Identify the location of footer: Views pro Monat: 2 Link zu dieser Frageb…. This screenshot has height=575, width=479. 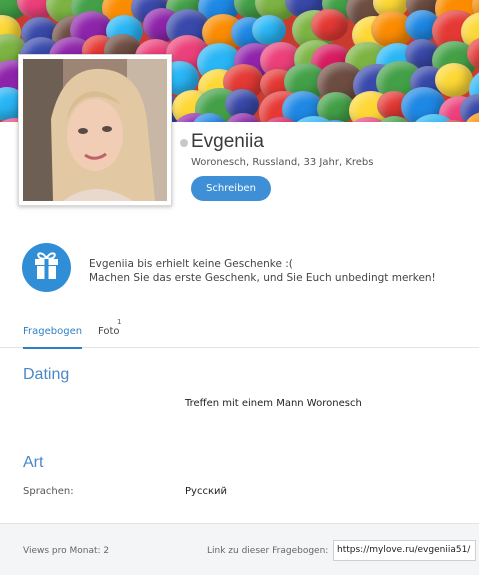
(239, 549).